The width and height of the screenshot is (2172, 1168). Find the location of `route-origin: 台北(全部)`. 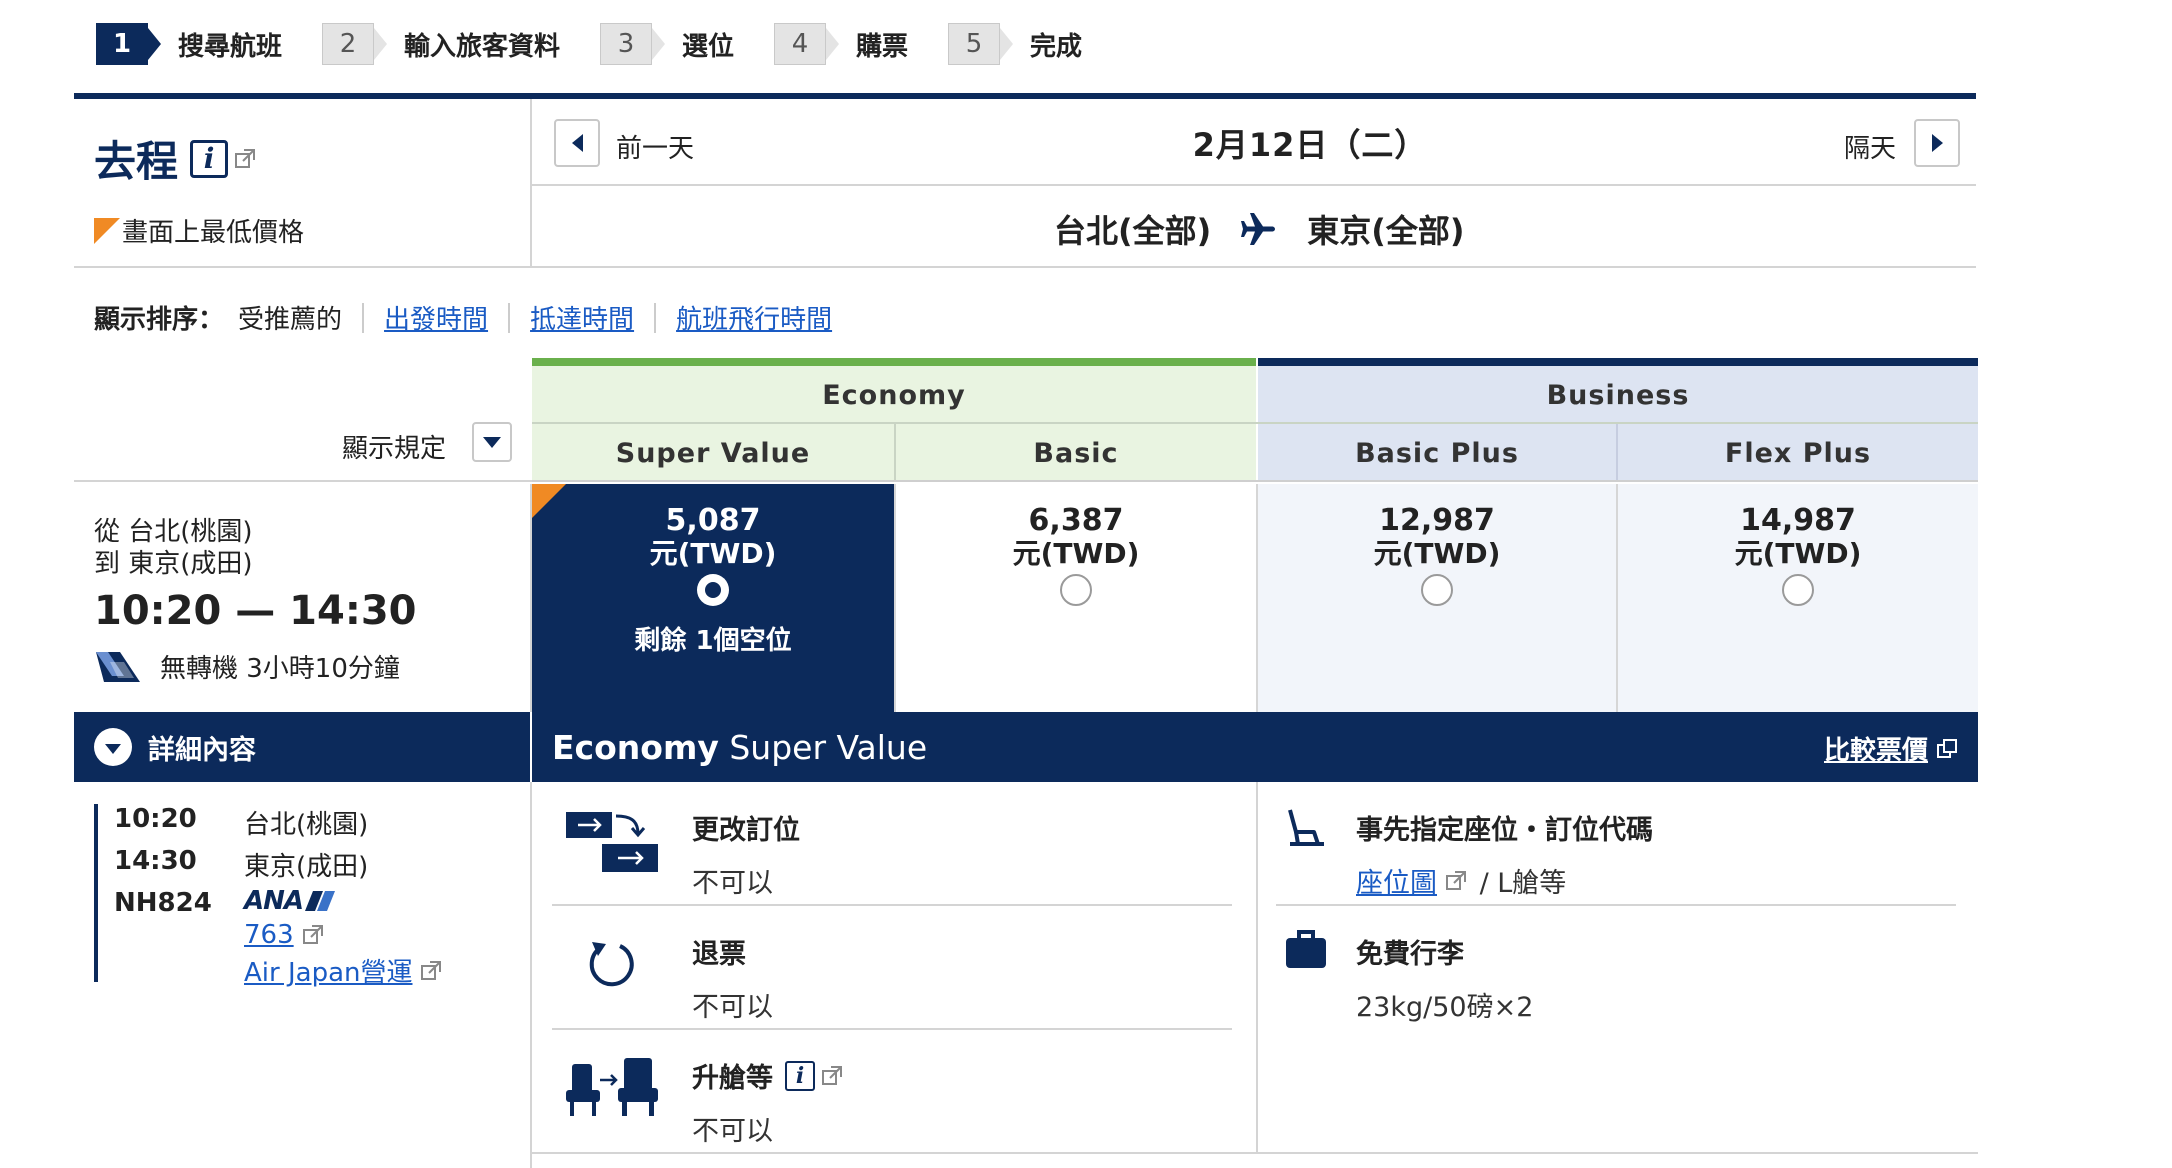

route-origin: 台北(全部) is located at coordinates (1133, 231).